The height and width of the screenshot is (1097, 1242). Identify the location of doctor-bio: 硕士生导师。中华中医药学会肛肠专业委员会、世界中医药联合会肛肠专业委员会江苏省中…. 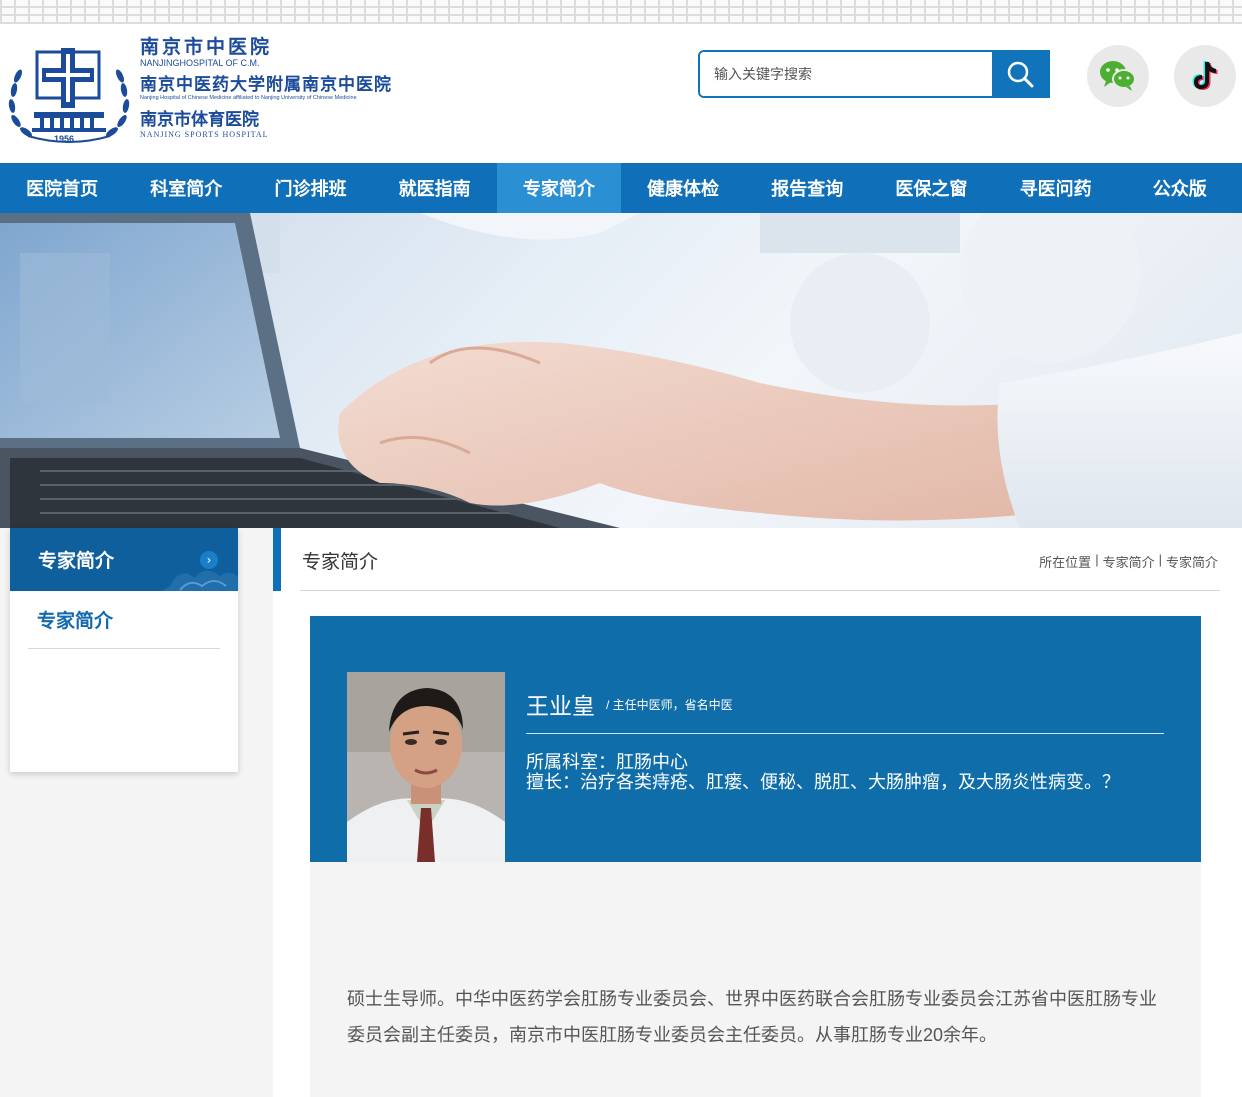
(752, 1017).